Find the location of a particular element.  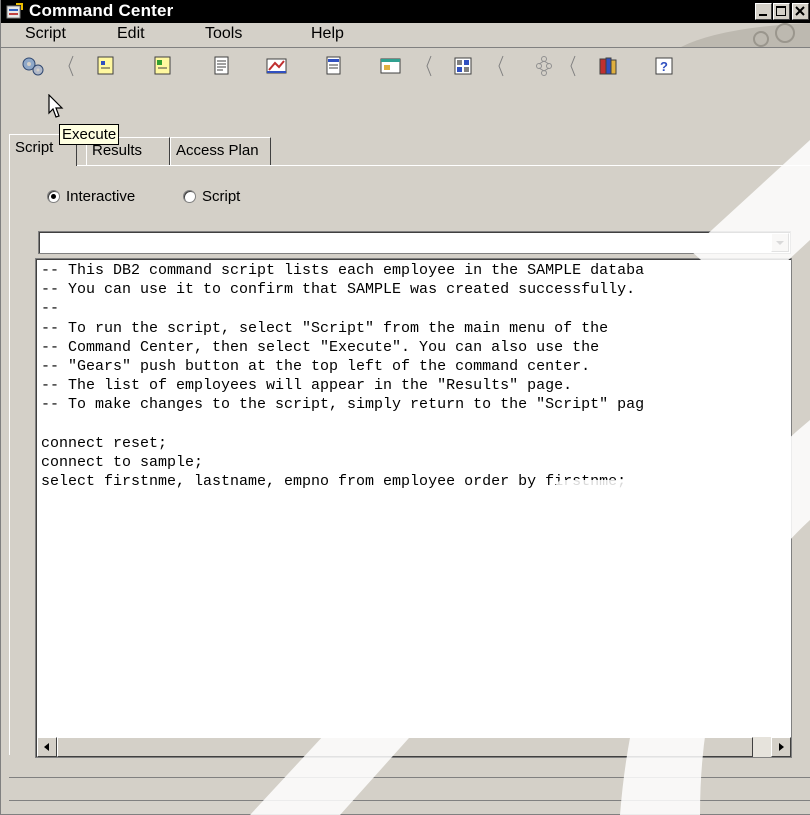

document-icon is located at coordinates (221, 65).